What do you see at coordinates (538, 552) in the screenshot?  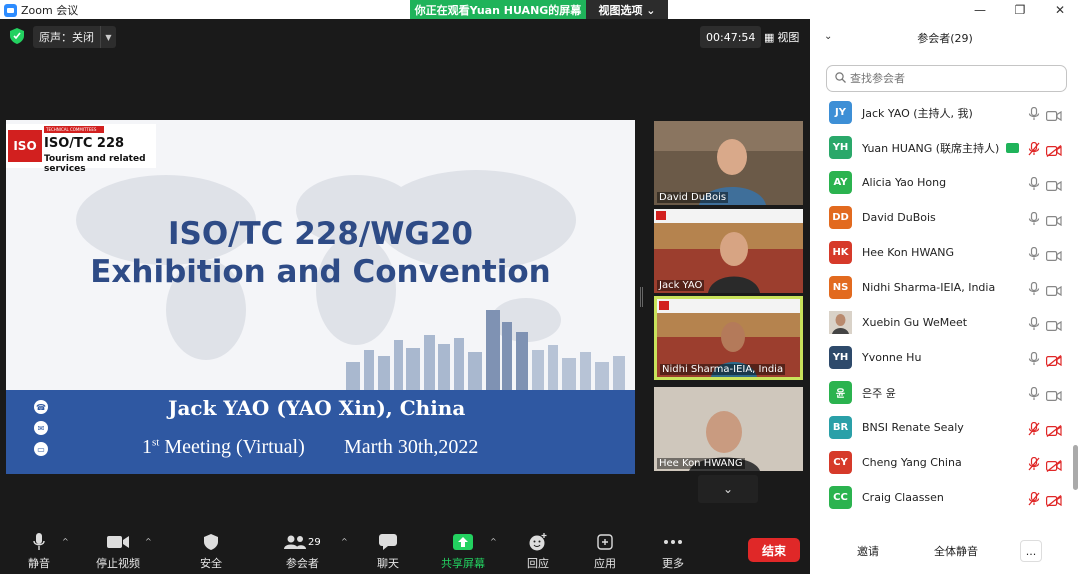 I see `reactions-button: 回应` at bounding box center [538, 552].